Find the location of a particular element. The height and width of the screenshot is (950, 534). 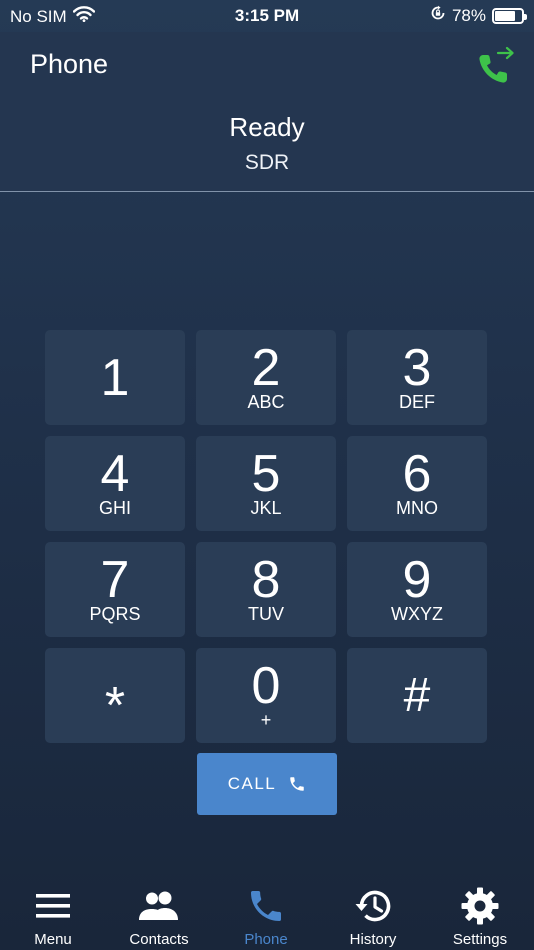

key-star: * is located at coordinates (115, 695).